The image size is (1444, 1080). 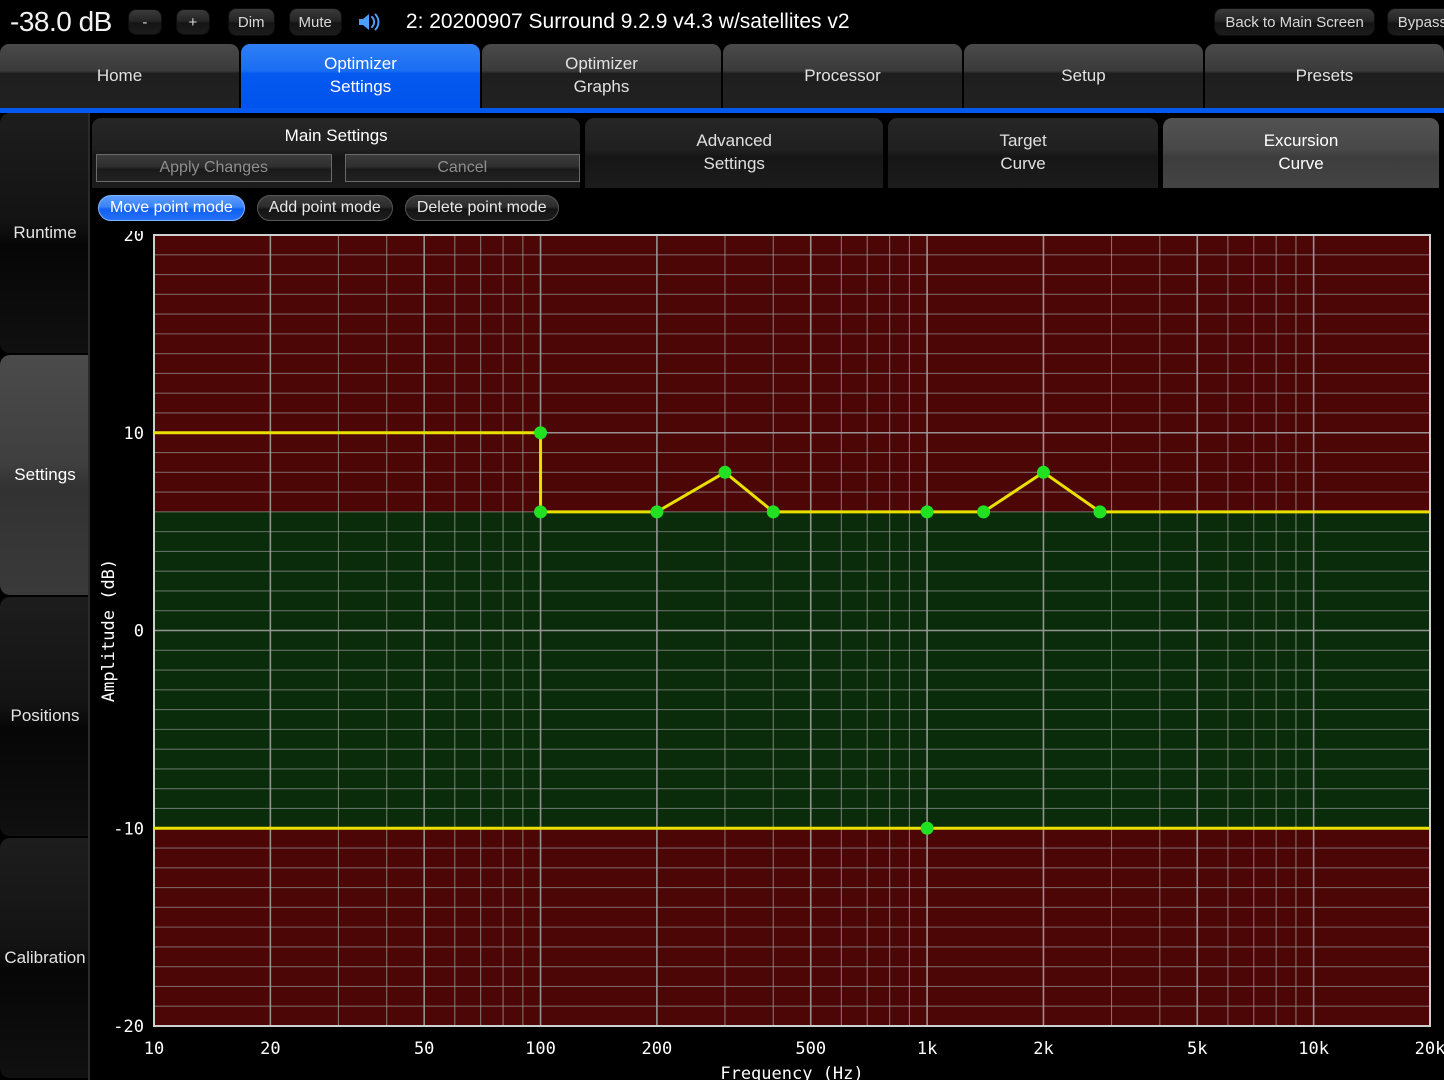 I want to click on sidebar-item-positions: Positions, so click(x=45, y=716).